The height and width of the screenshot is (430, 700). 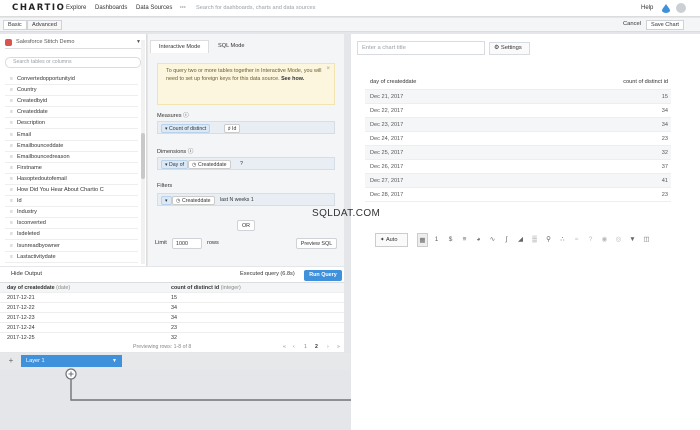 I want to click on schema-field-item: ≡ Createddate, so click(x=71, y=113).